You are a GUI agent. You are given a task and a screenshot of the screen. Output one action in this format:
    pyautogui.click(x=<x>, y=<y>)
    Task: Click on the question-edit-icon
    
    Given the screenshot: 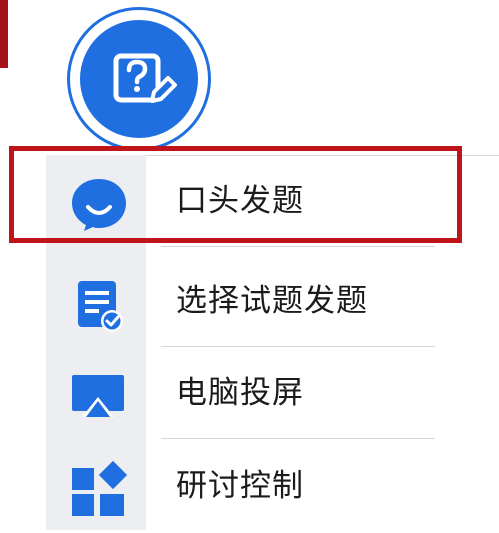 What is the action you would take?
    pyautogui.click(x=145, y=78)
    